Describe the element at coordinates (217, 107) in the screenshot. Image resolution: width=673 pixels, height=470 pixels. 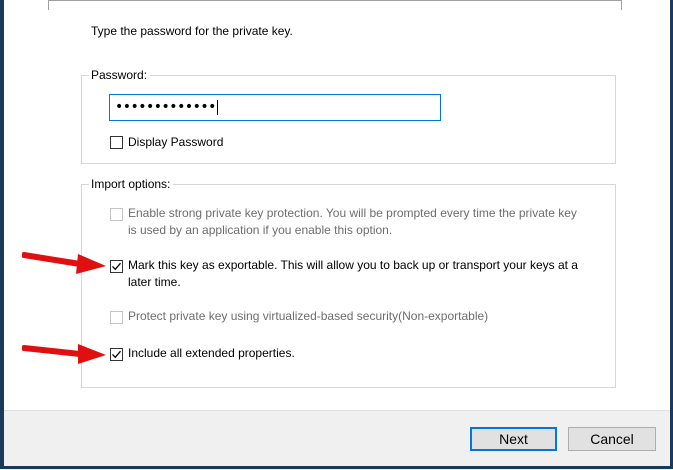
I see `text-caret` at that location.